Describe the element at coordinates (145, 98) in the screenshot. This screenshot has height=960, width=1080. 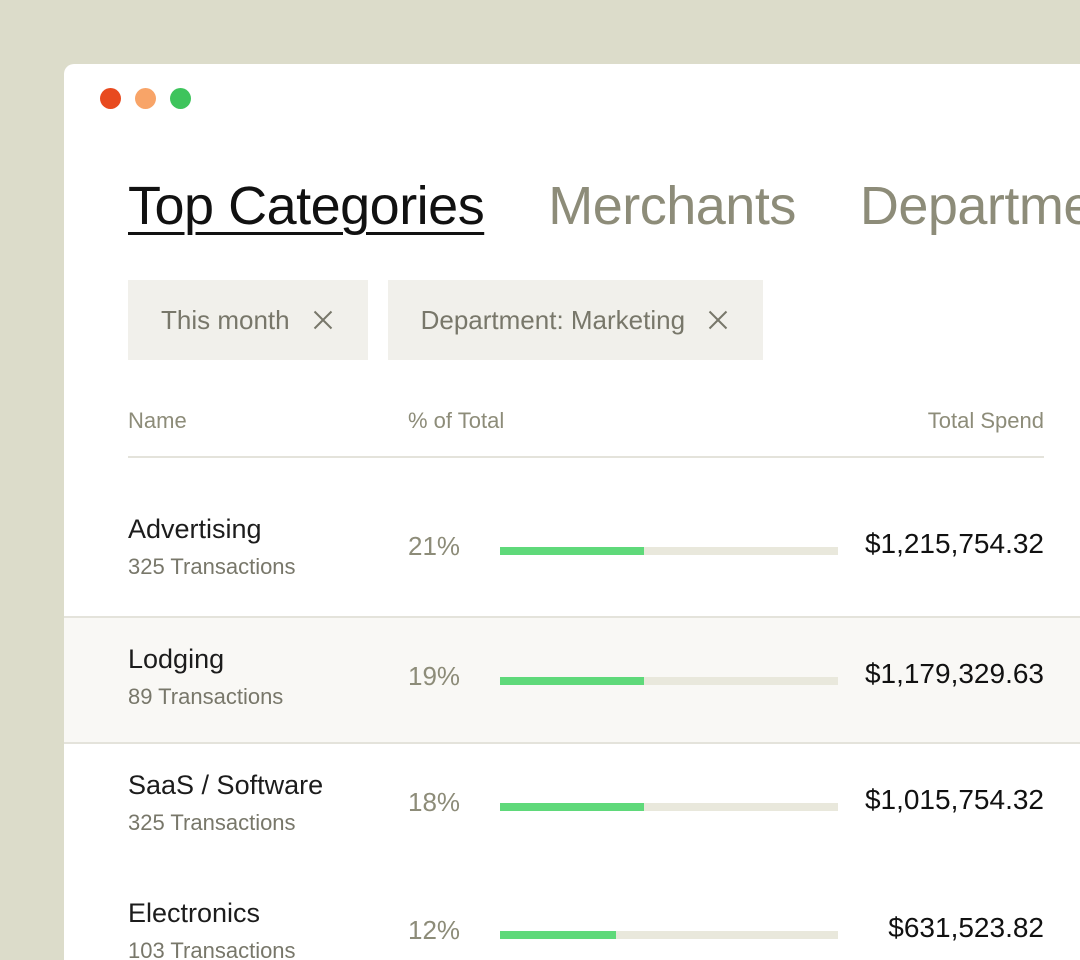
I see `window-minimize-button` at that location.